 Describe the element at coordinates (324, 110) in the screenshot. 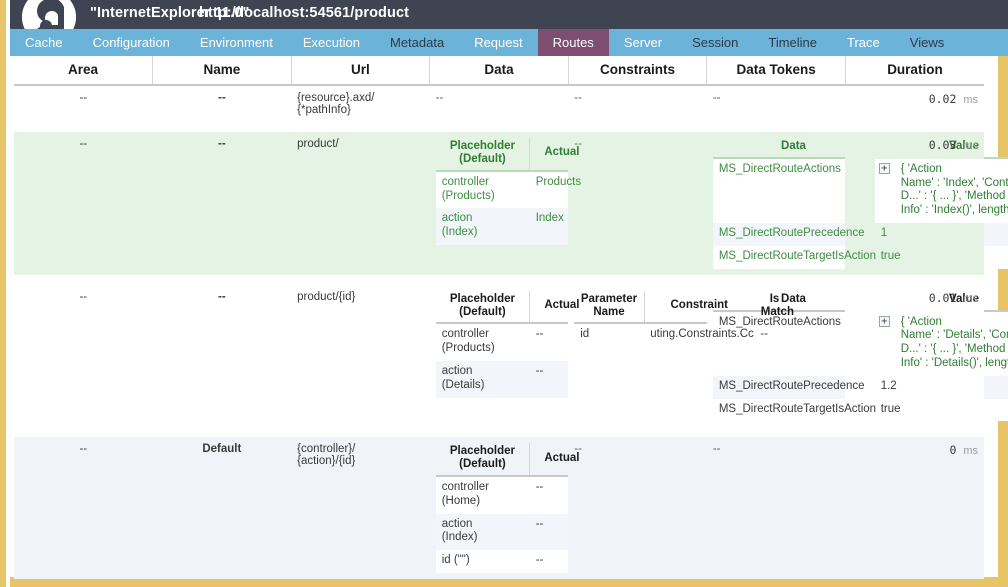

I see `url-line2: {*pathInfo}` at that location.